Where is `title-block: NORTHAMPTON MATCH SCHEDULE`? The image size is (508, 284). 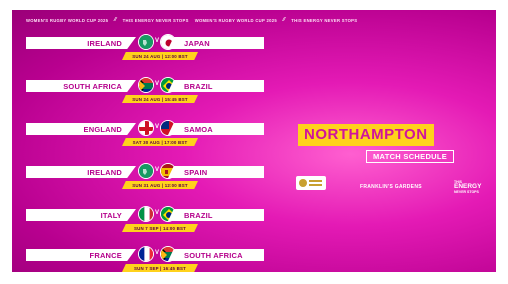
title-block: NORTHAMPTON MATCH SCHEDULE is located at coordinates (376, 144).